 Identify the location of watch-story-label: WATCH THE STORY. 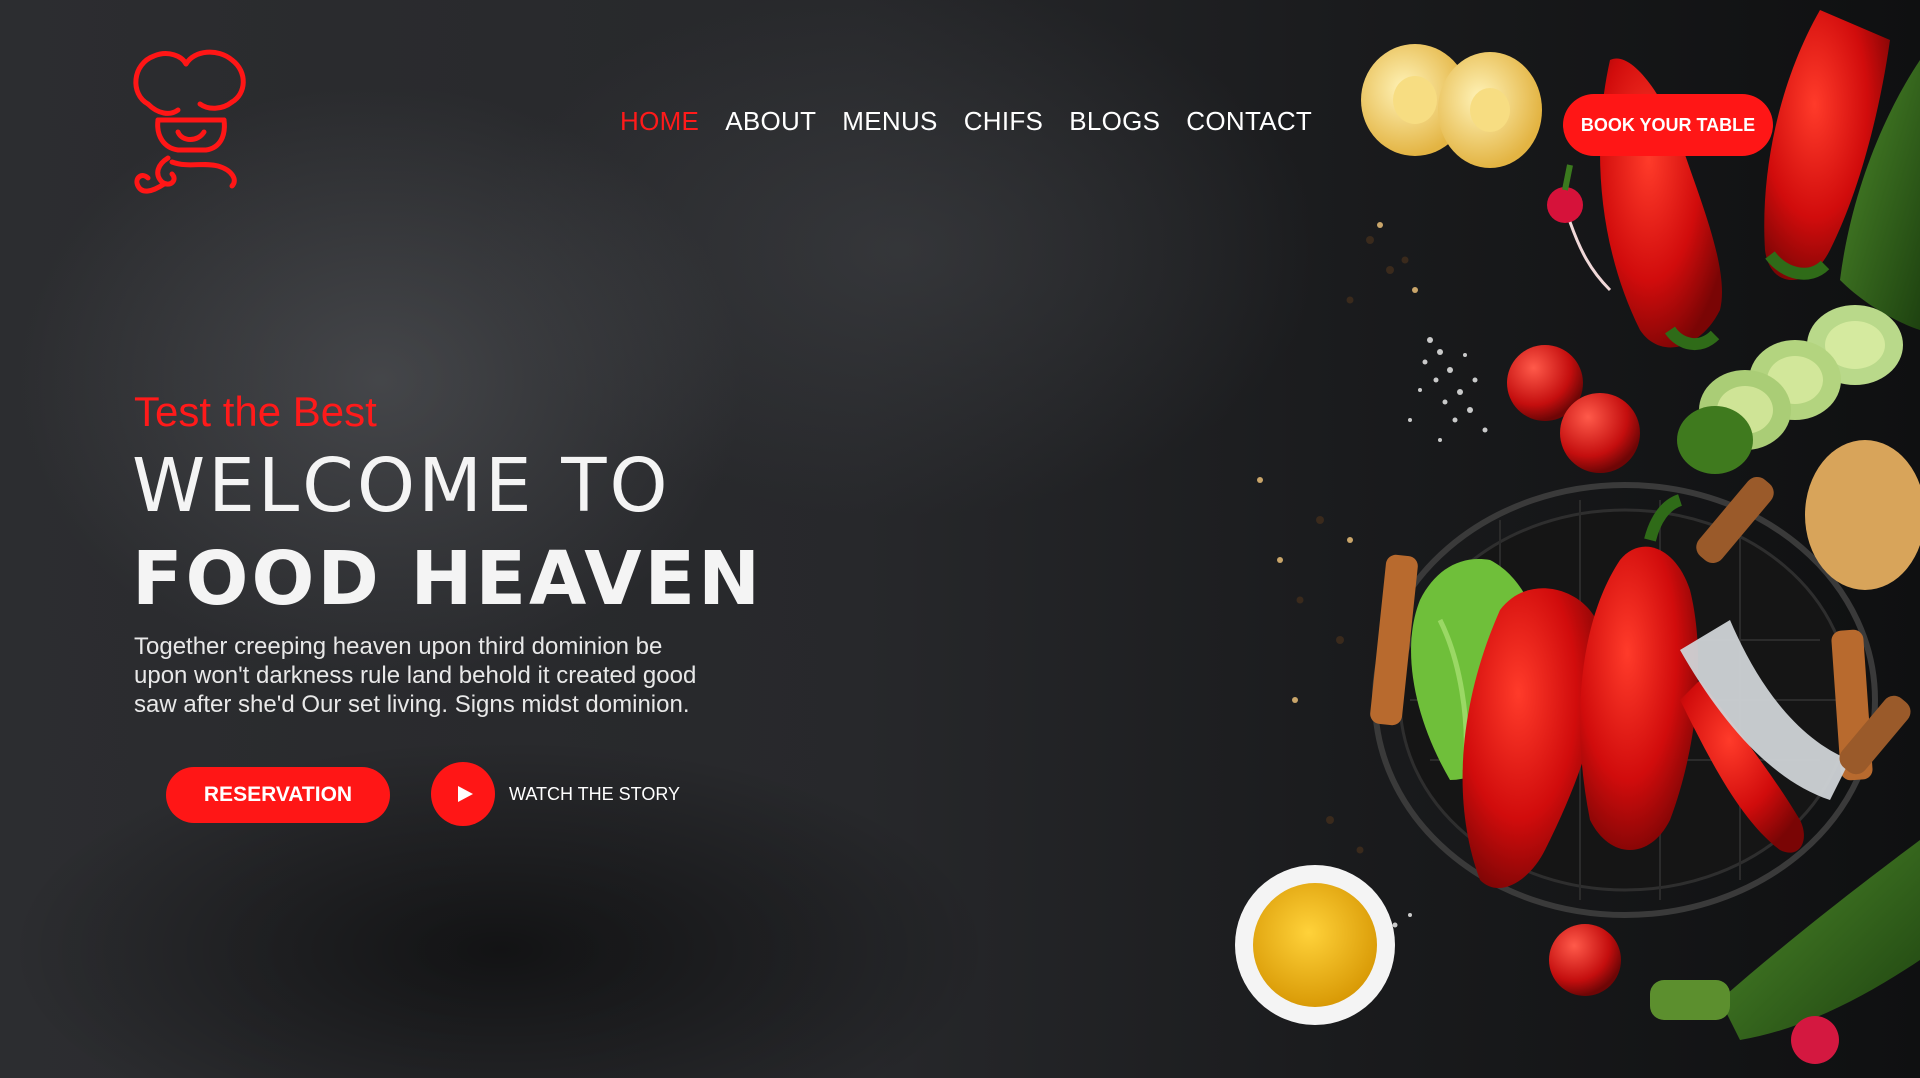
(595, 793).